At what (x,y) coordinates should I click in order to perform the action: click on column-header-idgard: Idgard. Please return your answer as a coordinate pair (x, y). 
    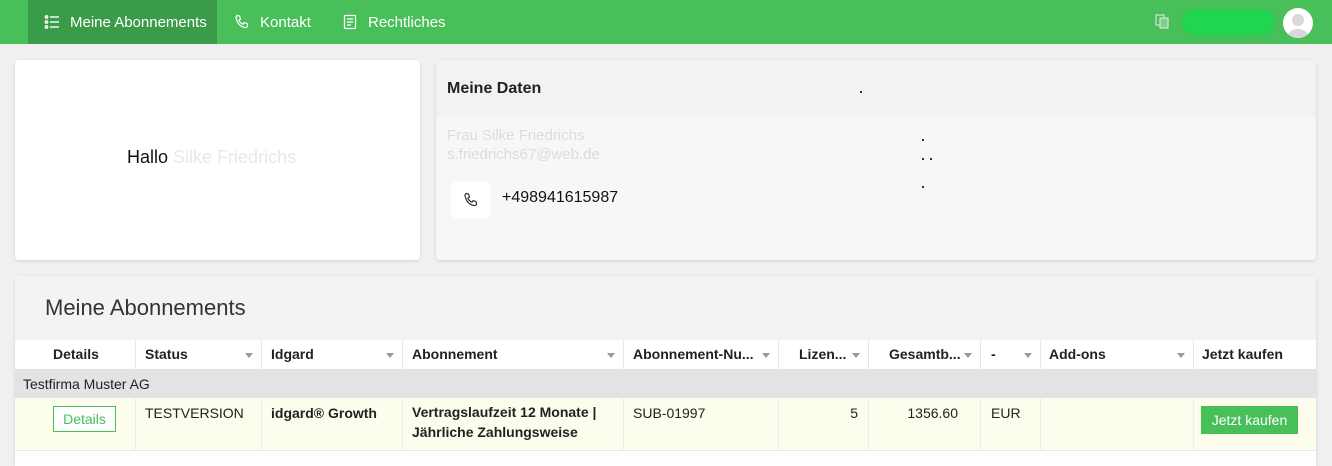
    Looking at the image, I should click on (331, 354).